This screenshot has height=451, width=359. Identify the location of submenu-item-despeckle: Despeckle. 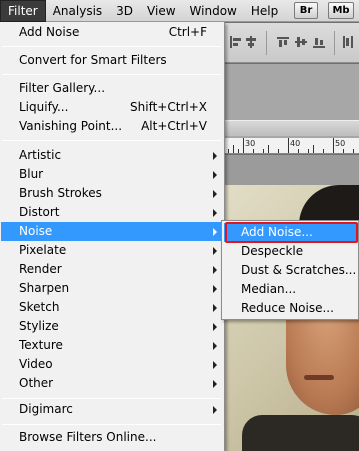
(290, 251).